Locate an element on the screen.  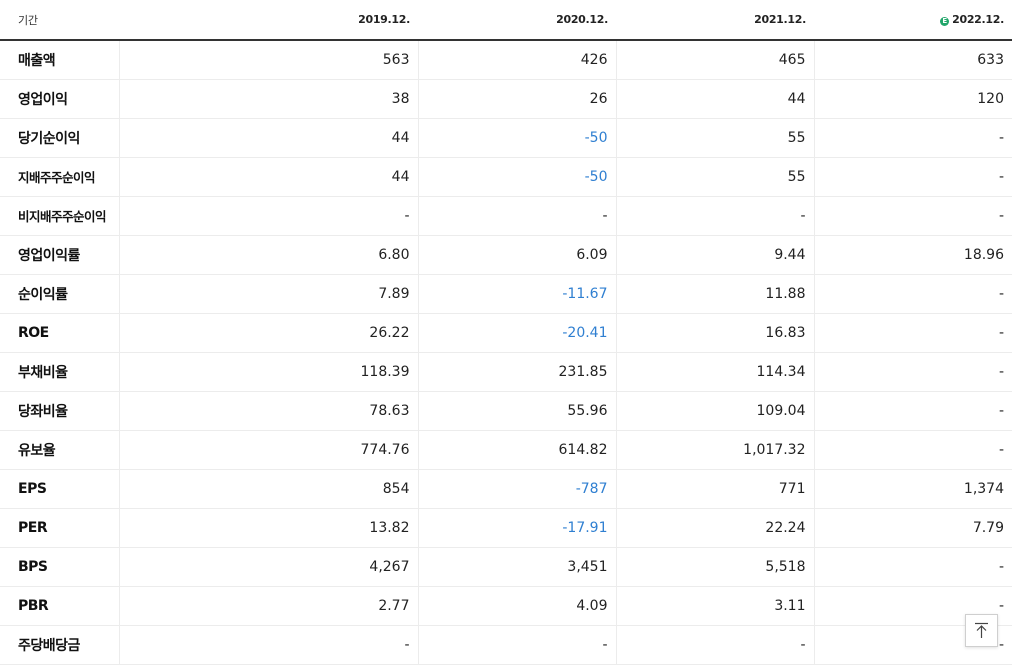
row-label: 당좌비율 is located at coordinates (59, 411).